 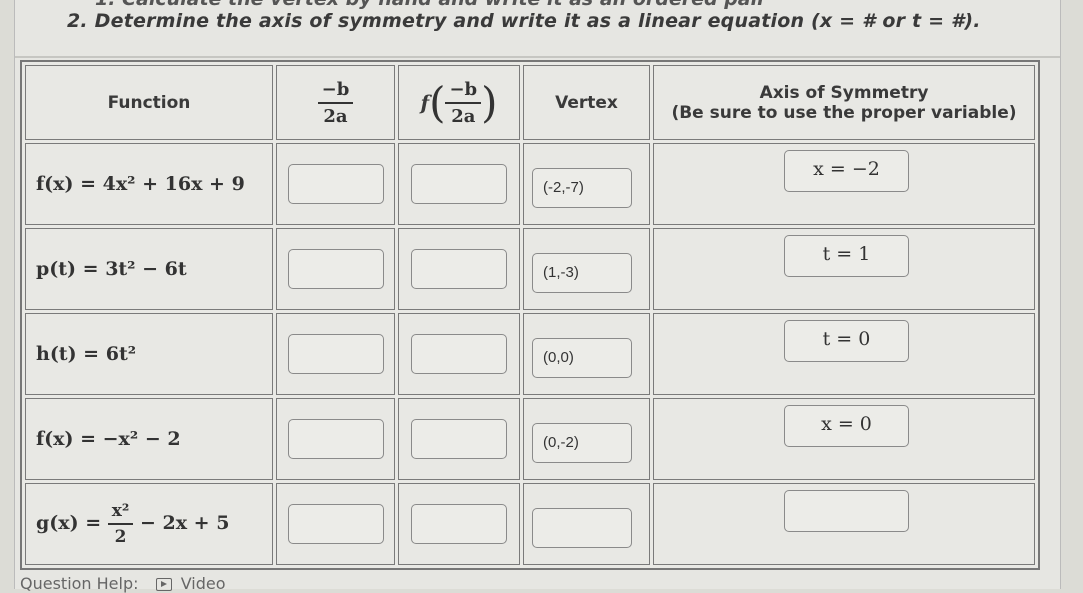 I want to click on axis-cell: t = 0, so click(x=844, y=354).